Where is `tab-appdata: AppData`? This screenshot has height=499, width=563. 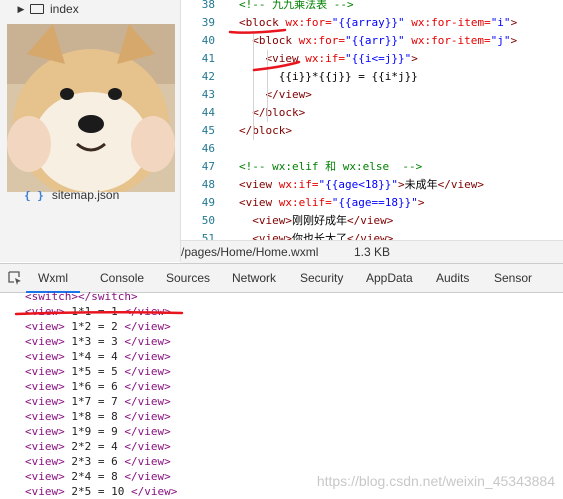
tab-appdata: AppData is located at coordinates (389, 278).